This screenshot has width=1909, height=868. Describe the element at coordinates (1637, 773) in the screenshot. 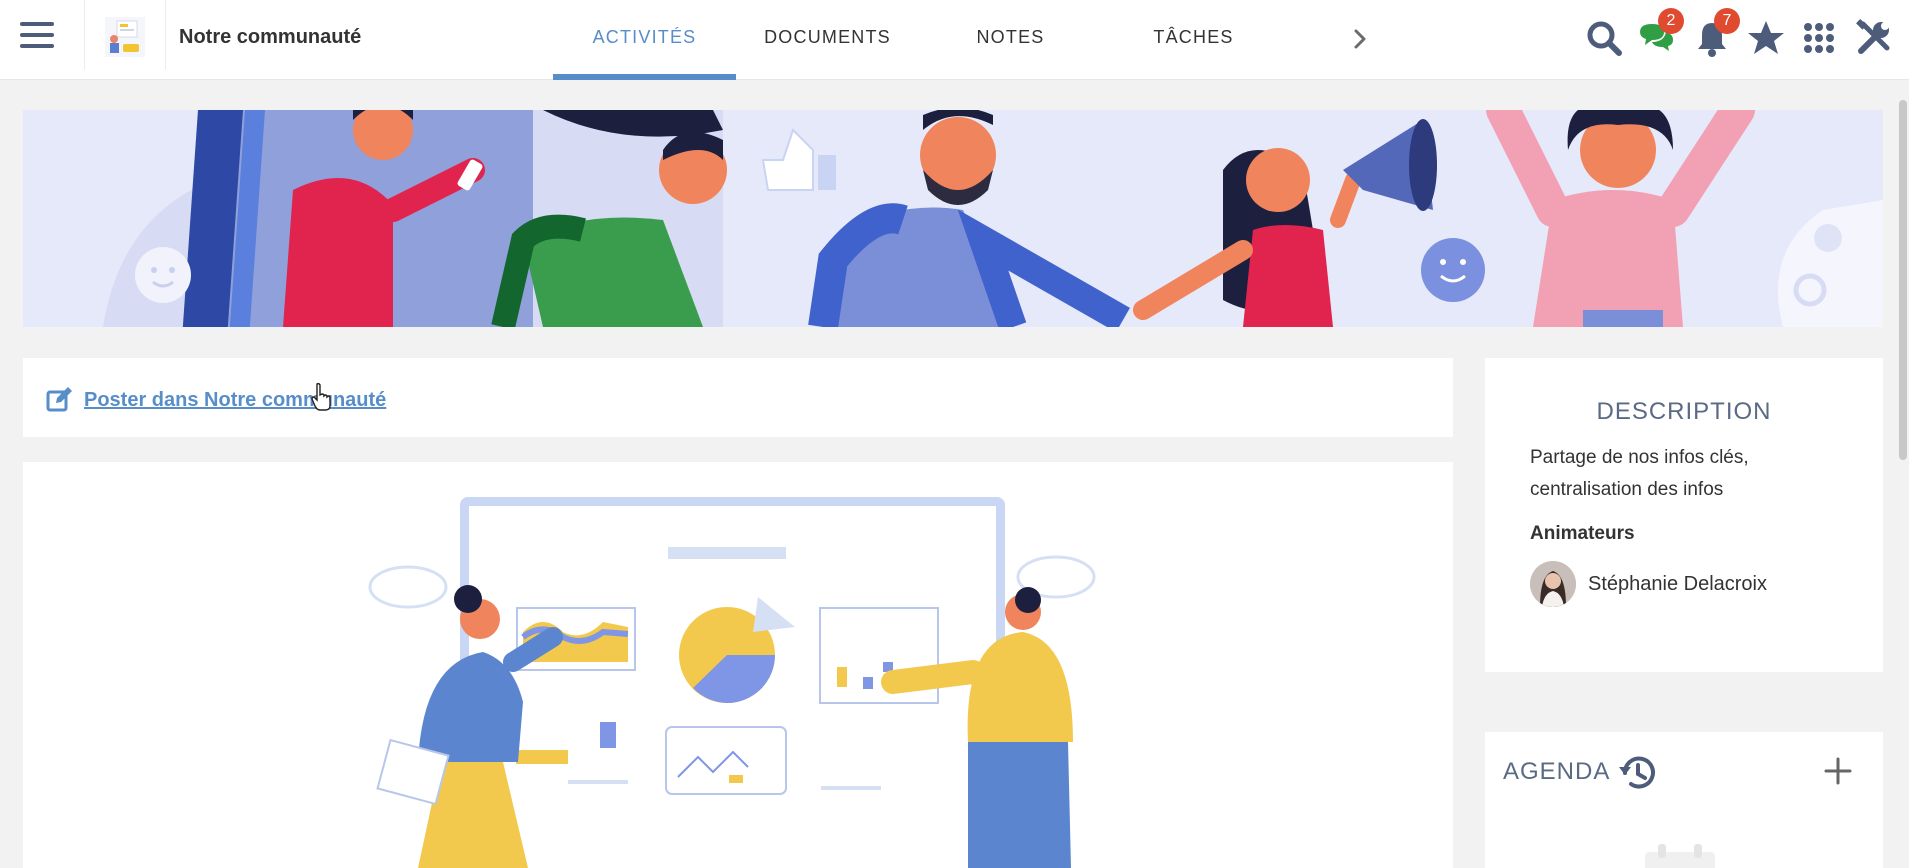

I see `history-icon` at that location.